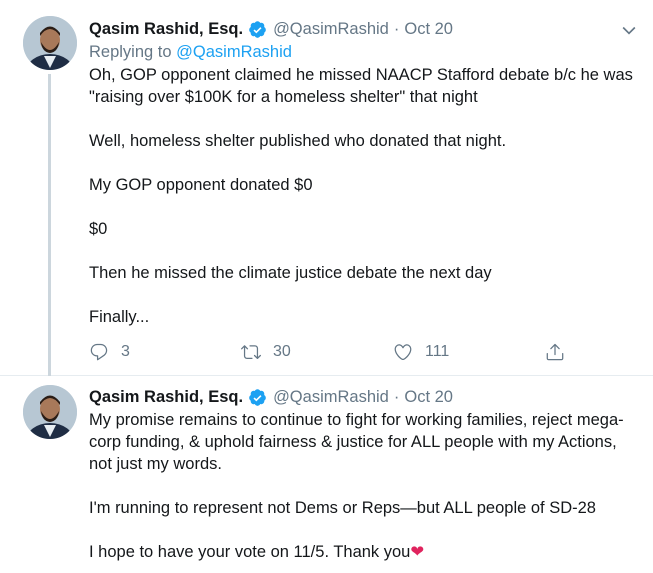 The image size is (653, 573). What do you see at coordinates (421, 352) in the screenshot?
I see `like-button: 111` at bounding box center [421, 352].